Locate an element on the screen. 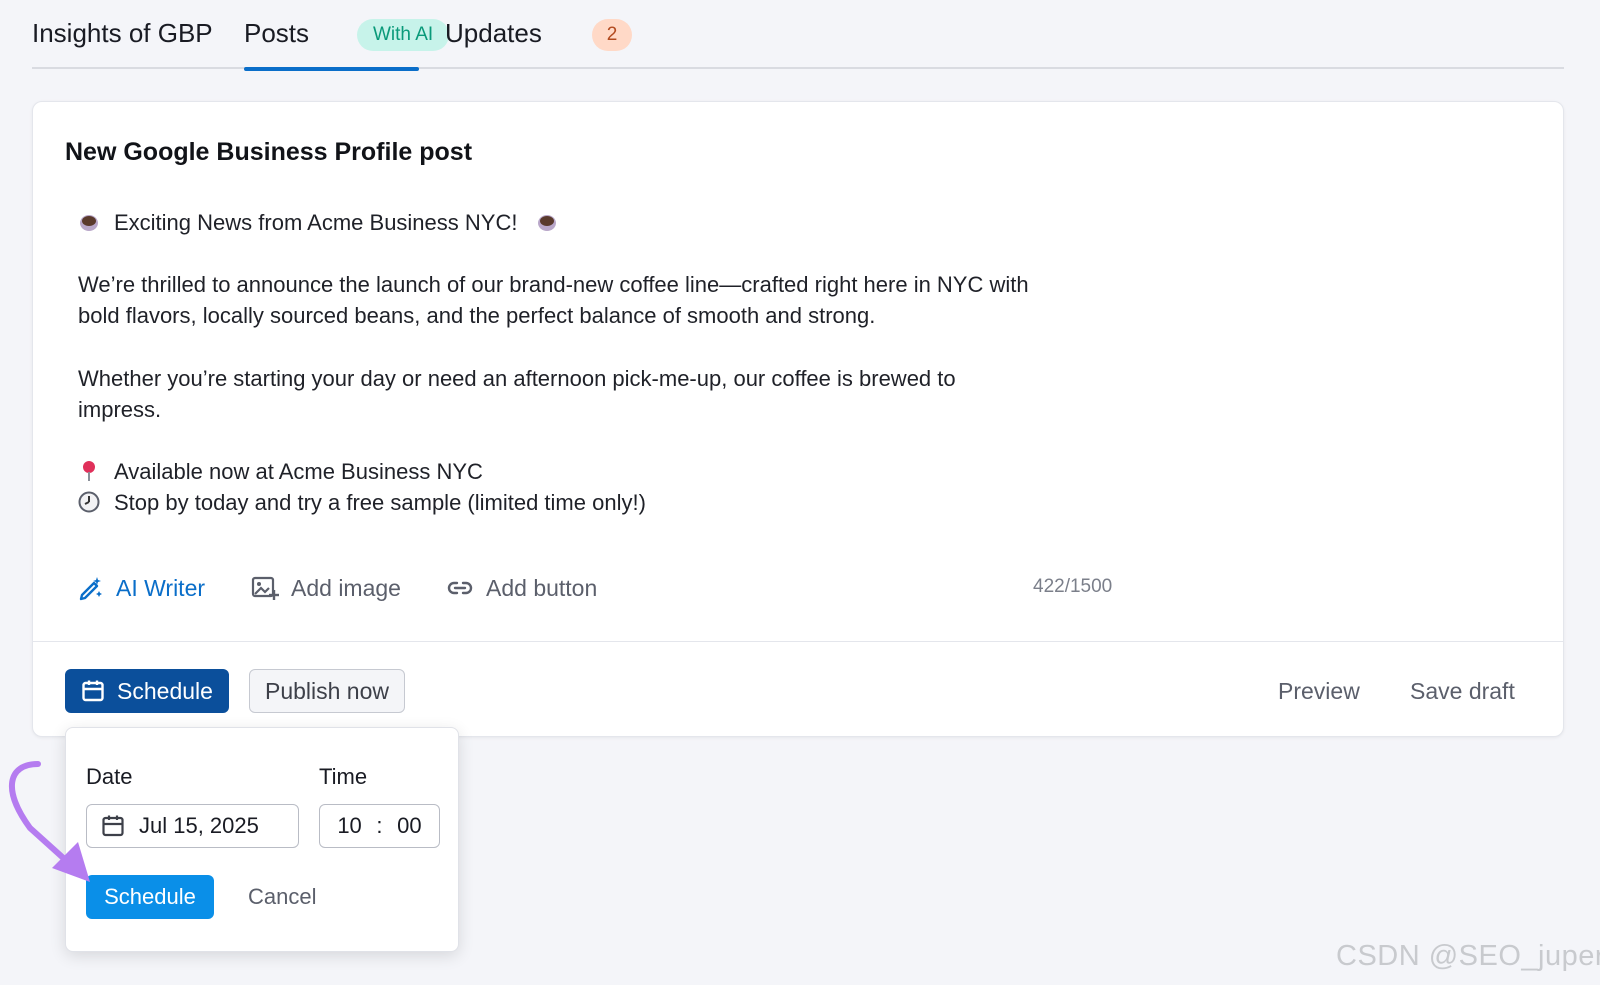  save-draft-button: Save draft is located at coordinates (1462, 691).